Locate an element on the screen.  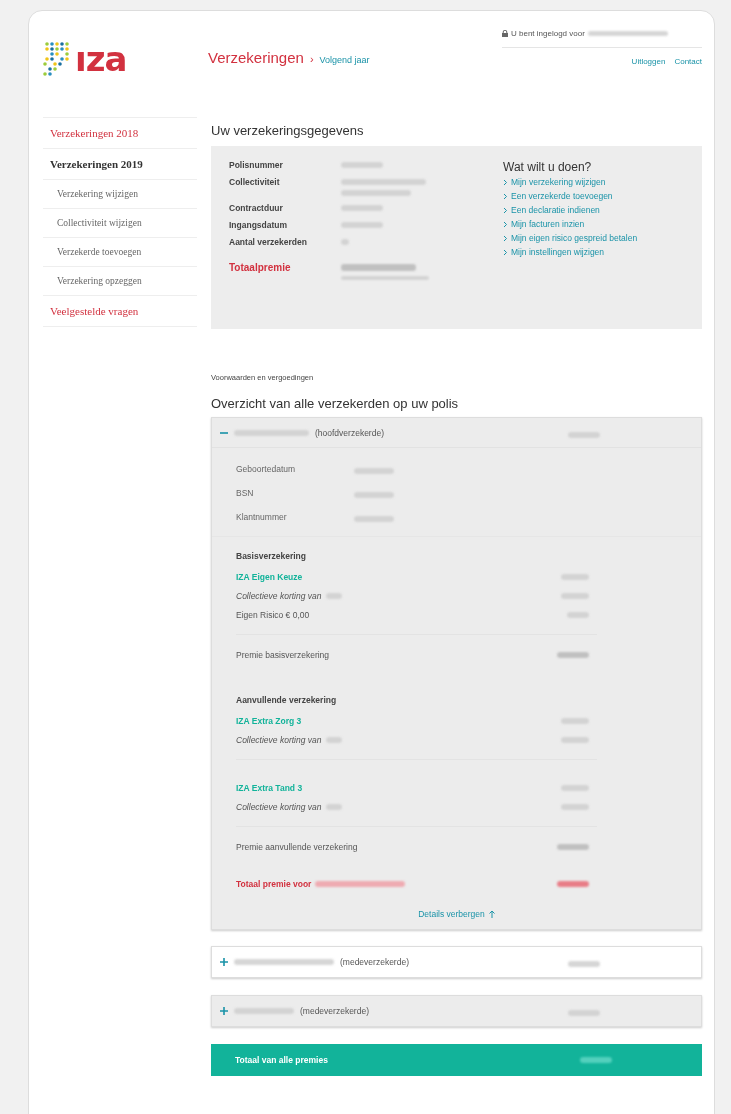
field-label: BSN is located at coordinates (245, 493).